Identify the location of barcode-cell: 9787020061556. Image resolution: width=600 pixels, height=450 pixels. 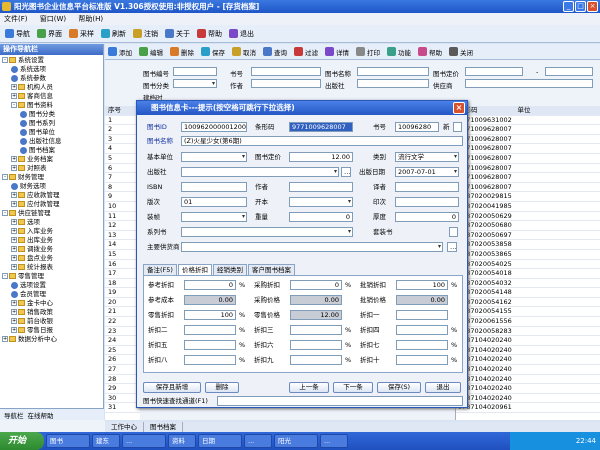
(528, 322).